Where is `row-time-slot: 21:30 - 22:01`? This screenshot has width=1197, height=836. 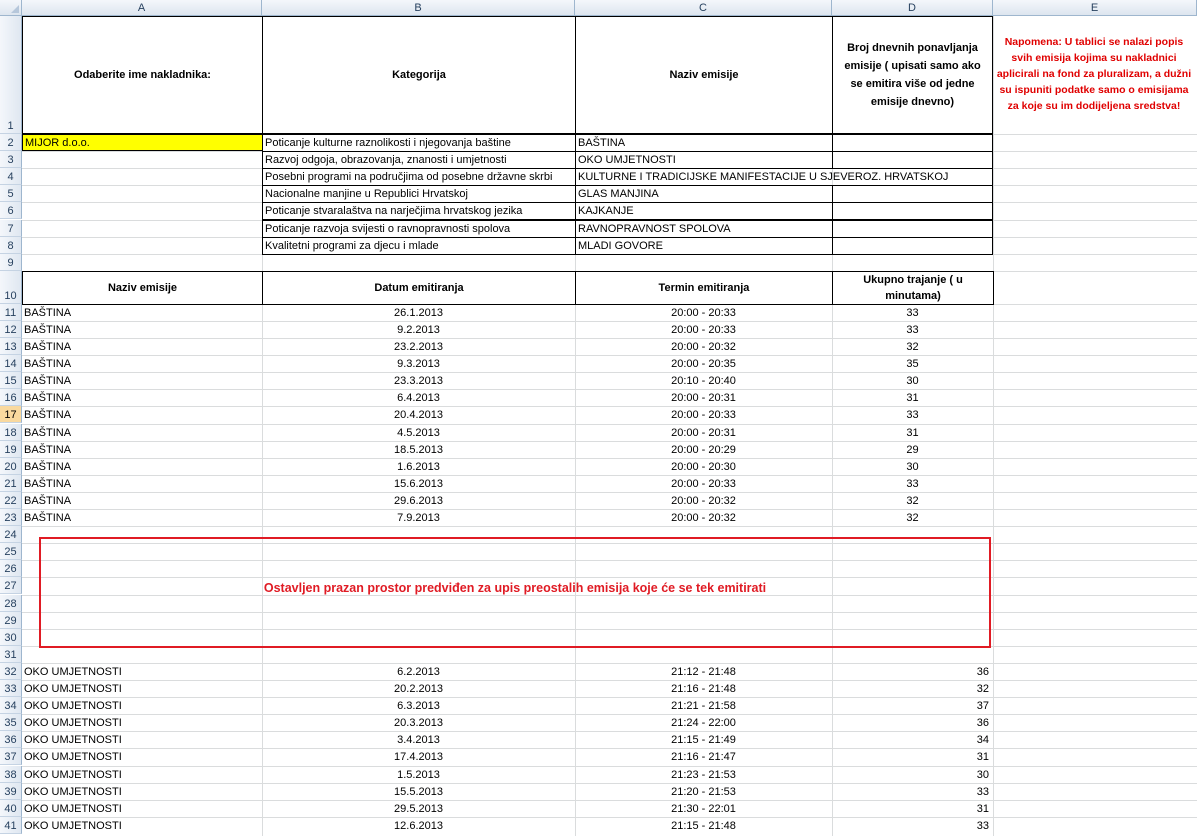 row-time-slot: 21:30 - 22:01 is located at coordinates (703, 808).